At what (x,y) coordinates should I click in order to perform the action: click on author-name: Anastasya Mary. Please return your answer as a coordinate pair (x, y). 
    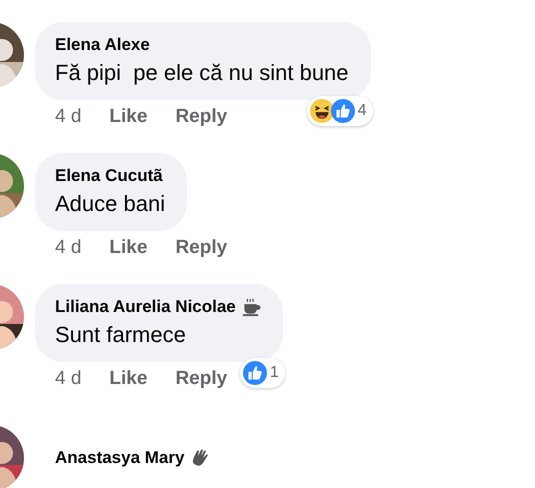
    Looking at the image, I should click on (119, 458).